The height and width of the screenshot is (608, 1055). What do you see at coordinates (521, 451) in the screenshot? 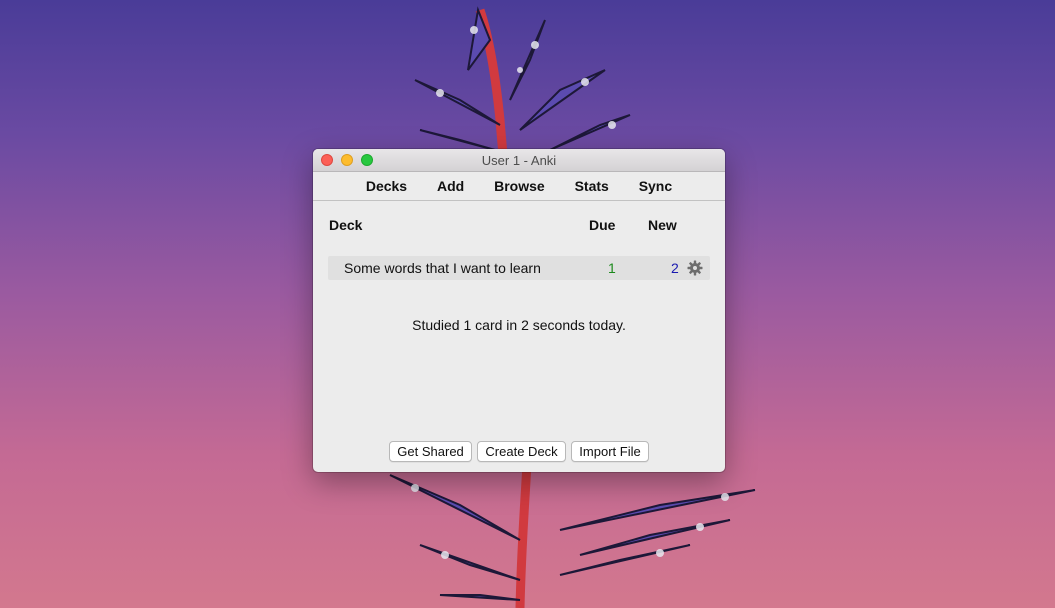
I see `create-deck-button: Create Deck` at bounding box center [521, 451].